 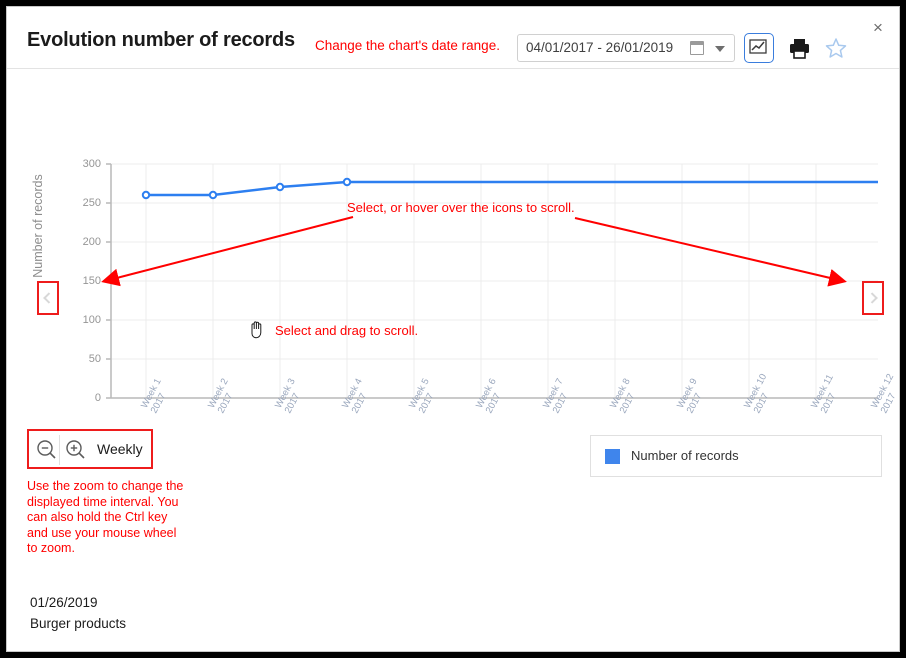 What do you see at coordinates (612, 456) in the screenshot?
I see `legend-color-swatch` at bounding box center [612, 456].